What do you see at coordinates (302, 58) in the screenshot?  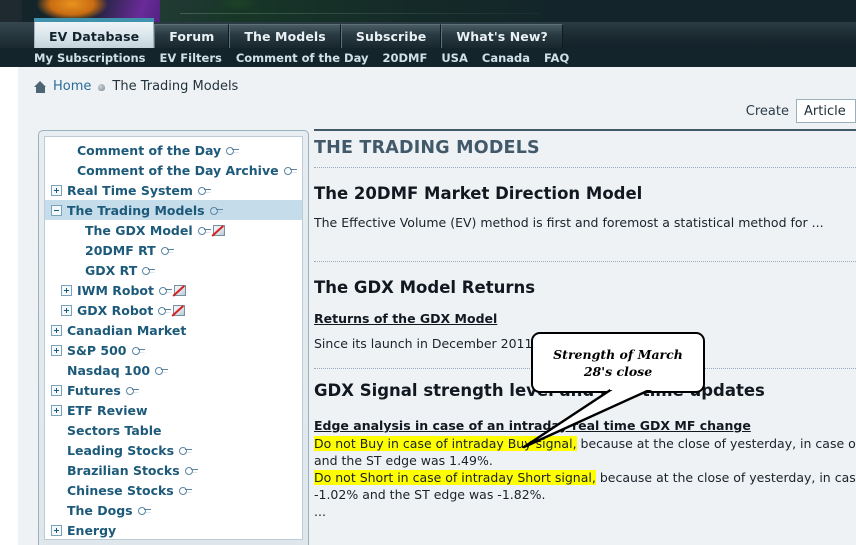 I see `subnav-item-comment-of-the-day: Comment of the Day` at bounding box center [302, 58].